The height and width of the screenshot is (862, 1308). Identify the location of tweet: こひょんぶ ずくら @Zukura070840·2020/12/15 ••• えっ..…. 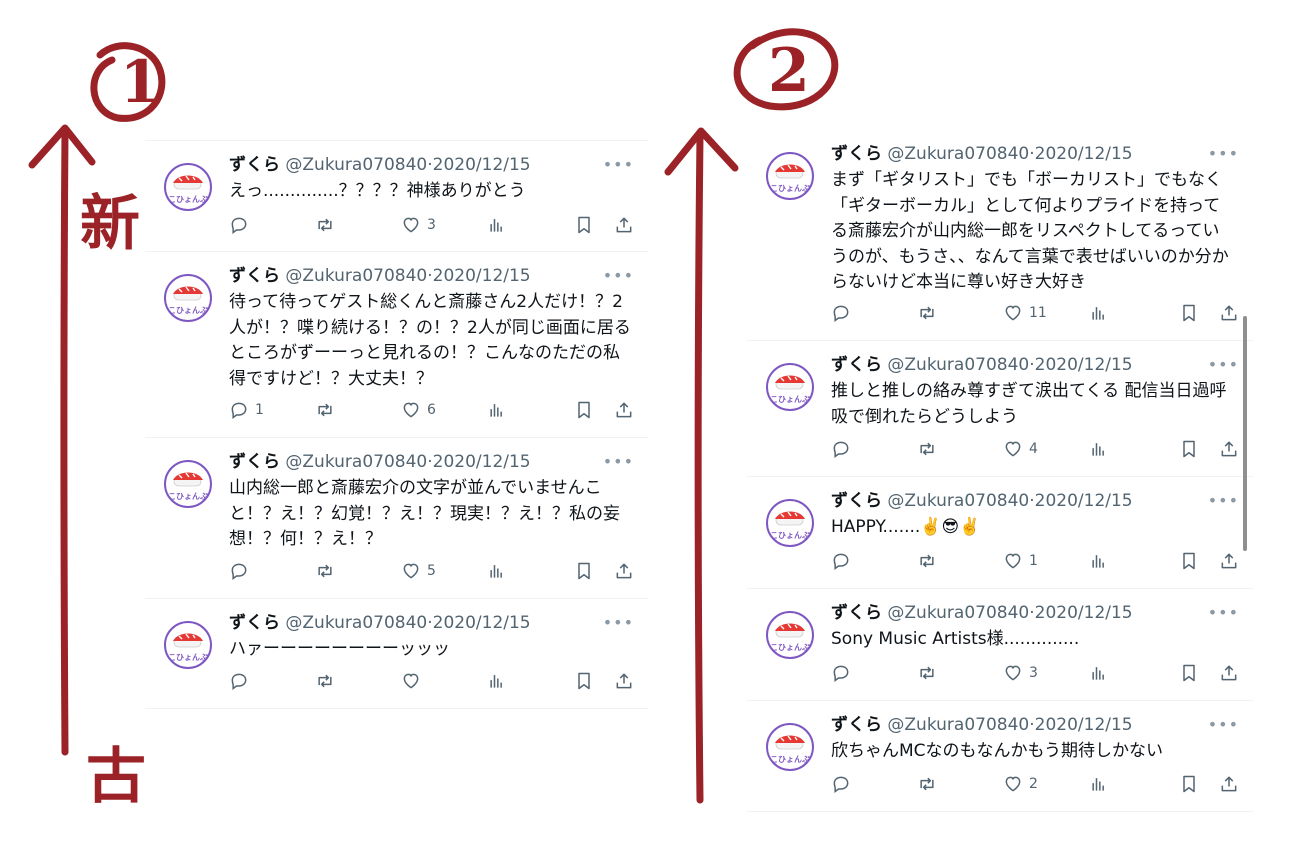
(396, 196).